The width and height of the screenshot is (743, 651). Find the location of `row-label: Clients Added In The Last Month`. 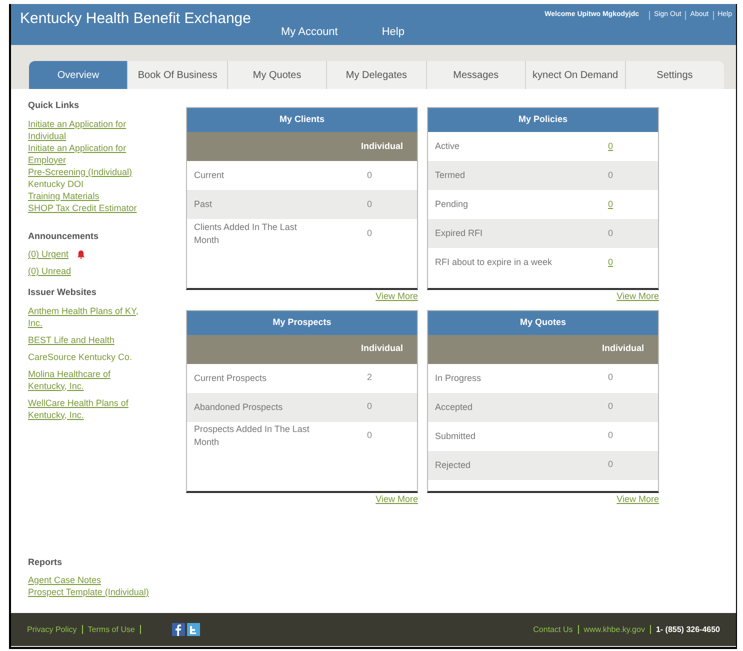

row-label: Clients Added In The Last Month is located at coordinates (246, 233).